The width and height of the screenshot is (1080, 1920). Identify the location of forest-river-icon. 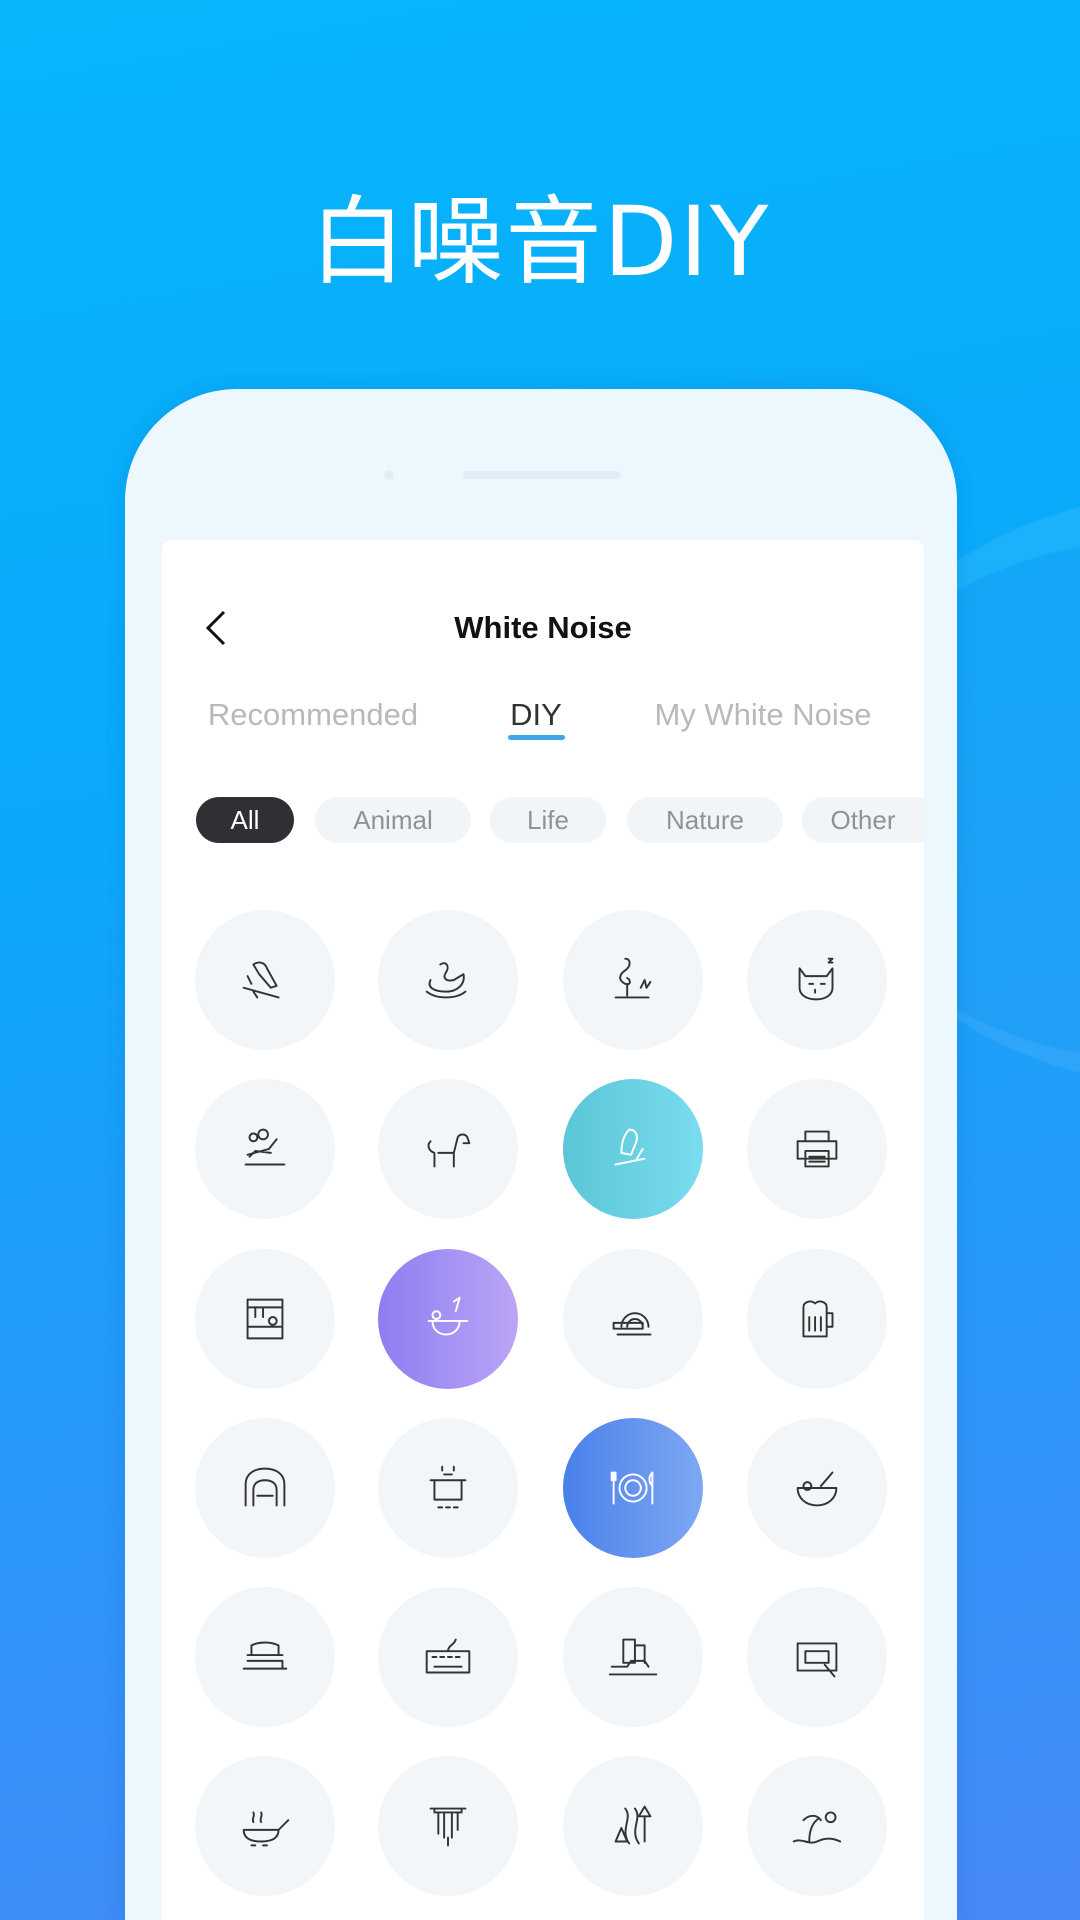
(633, 1825).